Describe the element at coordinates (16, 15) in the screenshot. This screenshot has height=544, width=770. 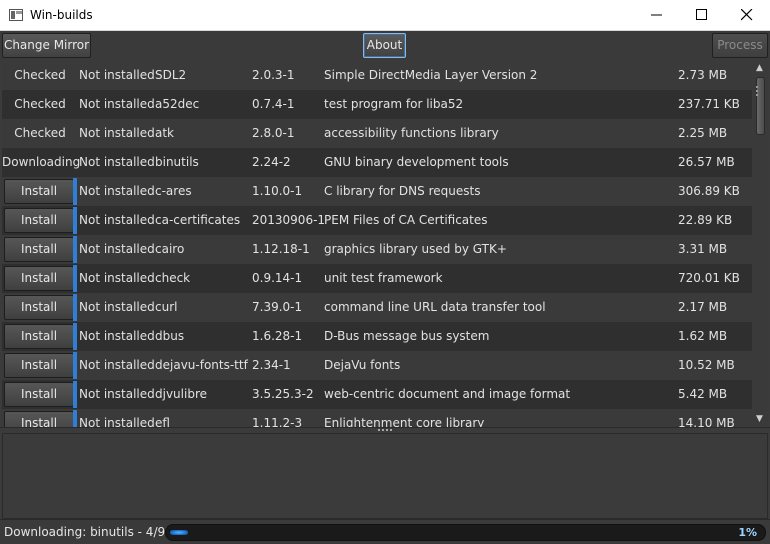
I see `app-icon` at that location.